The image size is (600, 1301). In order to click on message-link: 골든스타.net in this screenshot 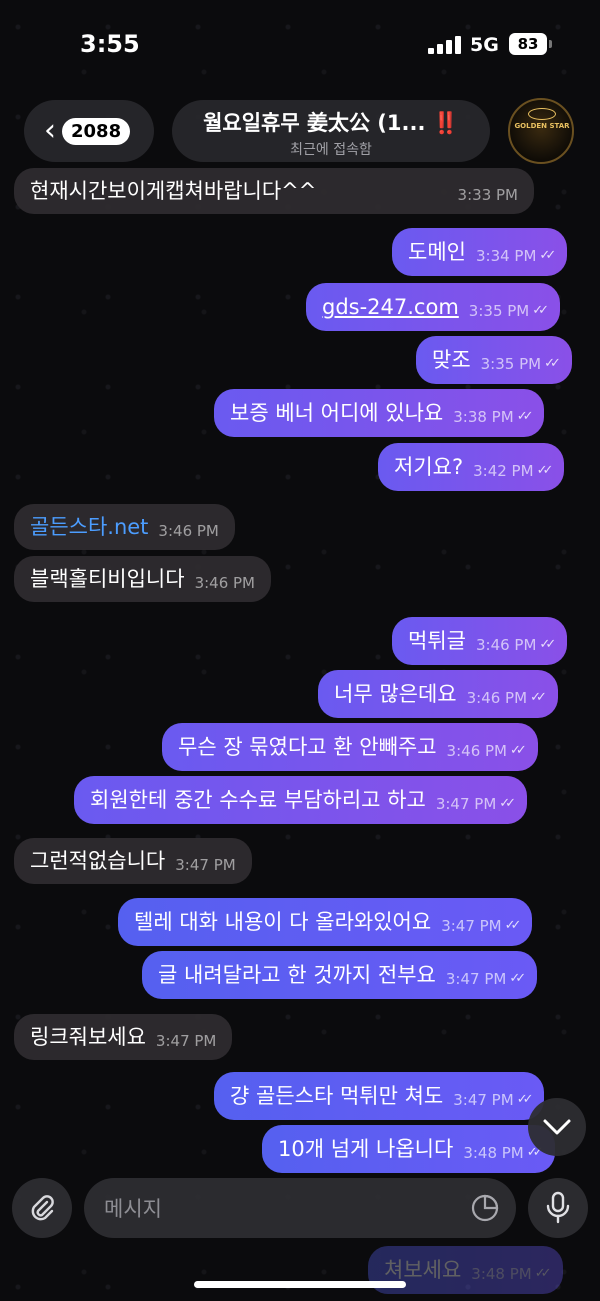, I will do `click(89, 527)`.